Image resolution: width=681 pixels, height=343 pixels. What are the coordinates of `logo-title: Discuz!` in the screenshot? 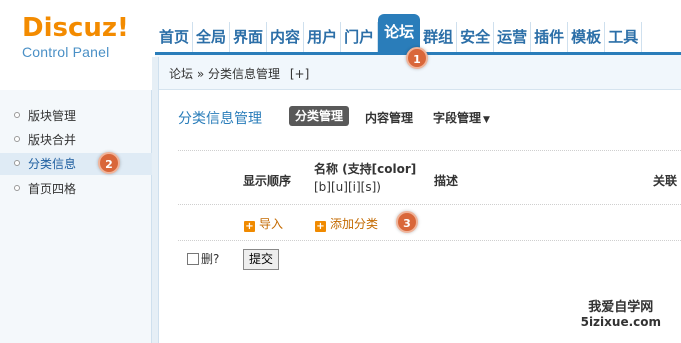 It's located at (75, 28).